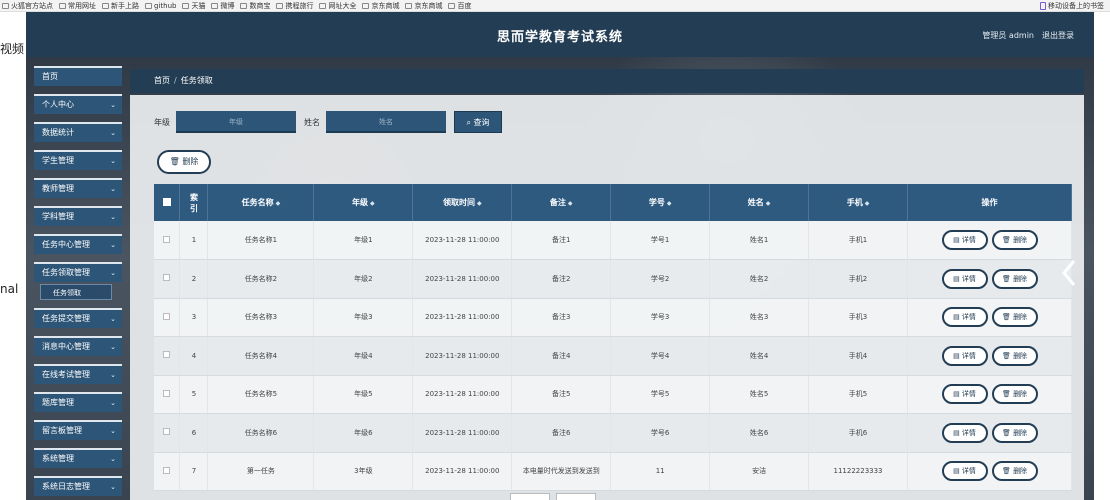 The width and height of the screenshot is (1110, 500). Describe the element at coordinates (78, 76) in the screenshot. I see `sidebar-item-0: 首页` at that location.